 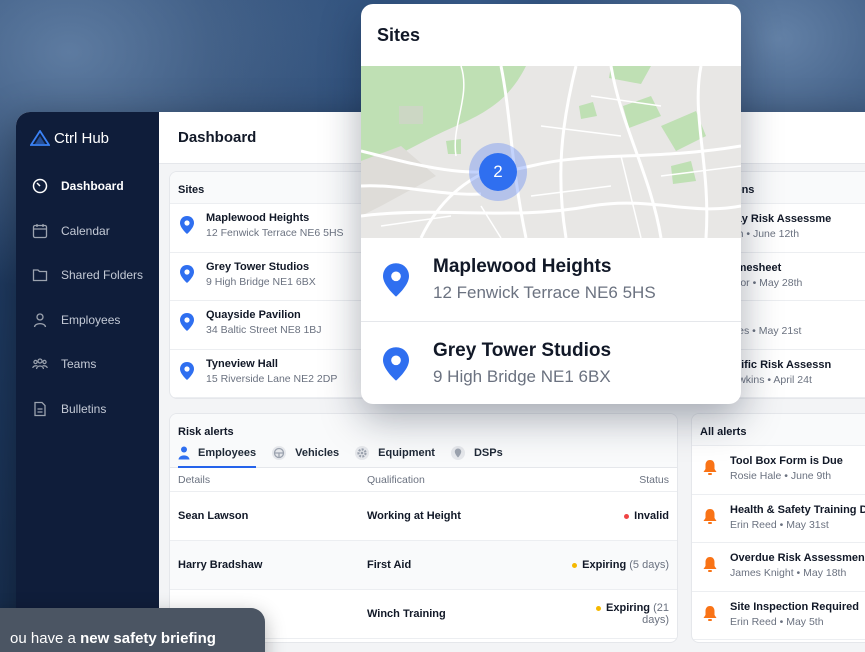 I want to click on alert-title: Health & Safety Training D, so click(x=797, y=509).